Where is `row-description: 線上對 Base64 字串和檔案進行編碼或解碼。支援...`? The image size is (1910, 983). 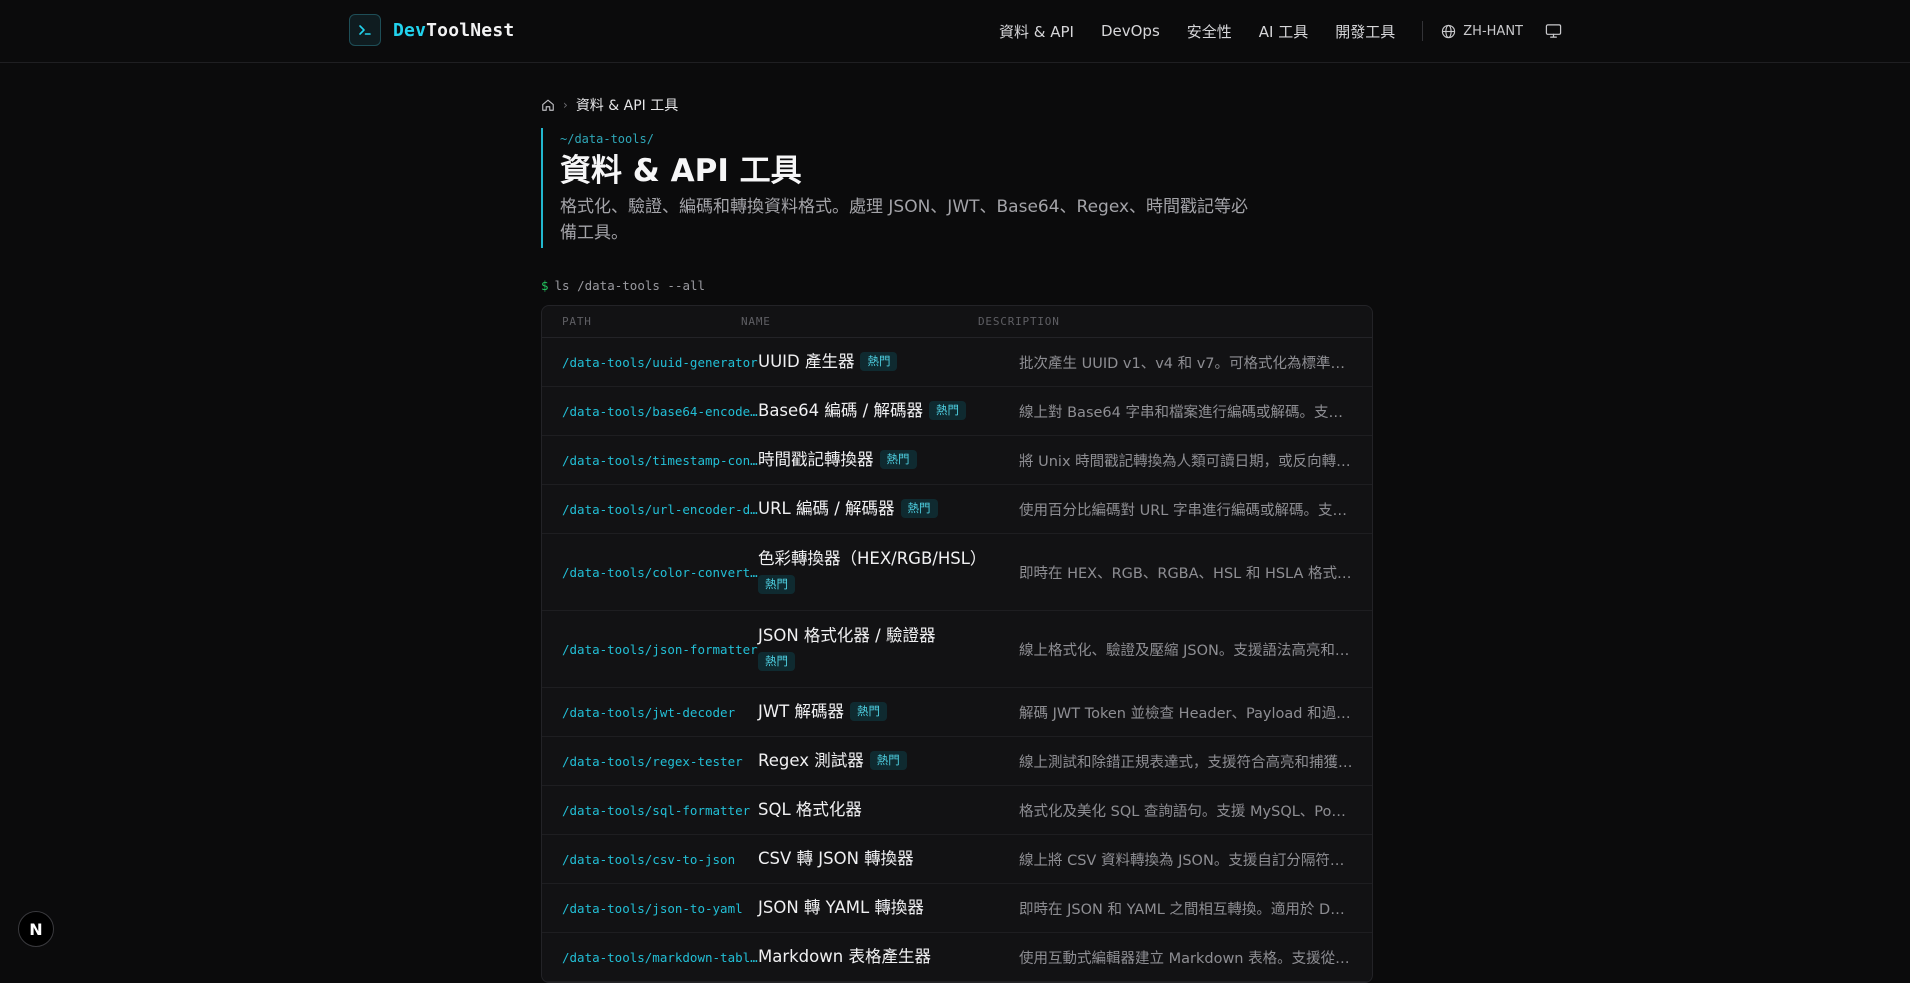 row-description: 線上對 Base64 字串和檔案進行編碼或解碼。支援... is located at coordinates (1186, 412).